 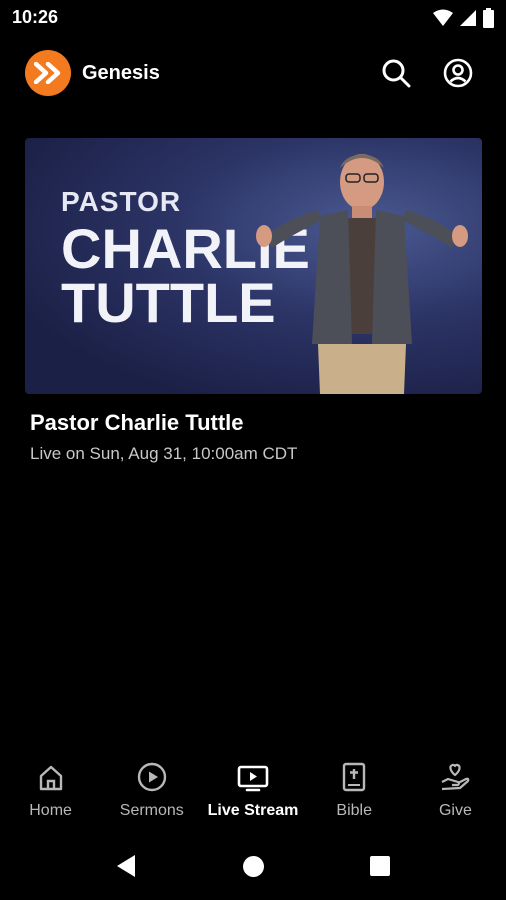 I want to click on stream-title: Pastor Charlie Tuttle, so click(x=137, y=422).